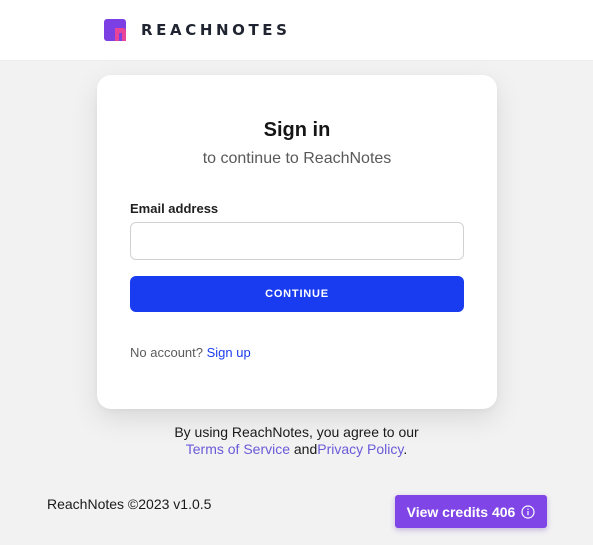 This screenshot has height=545, width=593. What do you see at coordinates (174, 208) in the screenshot?
I see `email-label: Email address` at bounding box center [174, 208].